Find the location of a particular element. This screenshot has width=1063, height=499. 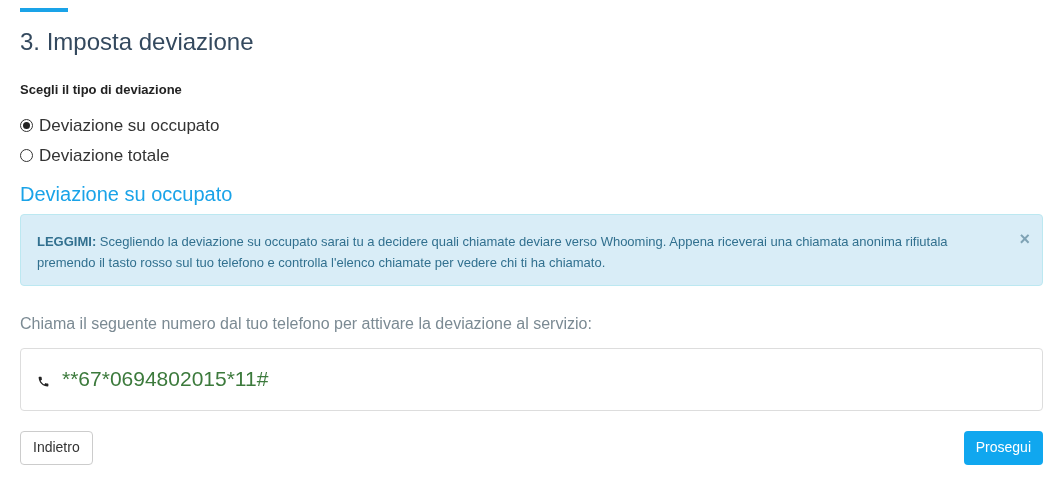

instruction-text: Chiama il seguente numero dal tuo telefono per attivare la deviazione al servizio: is located at coordinates (306, 323).